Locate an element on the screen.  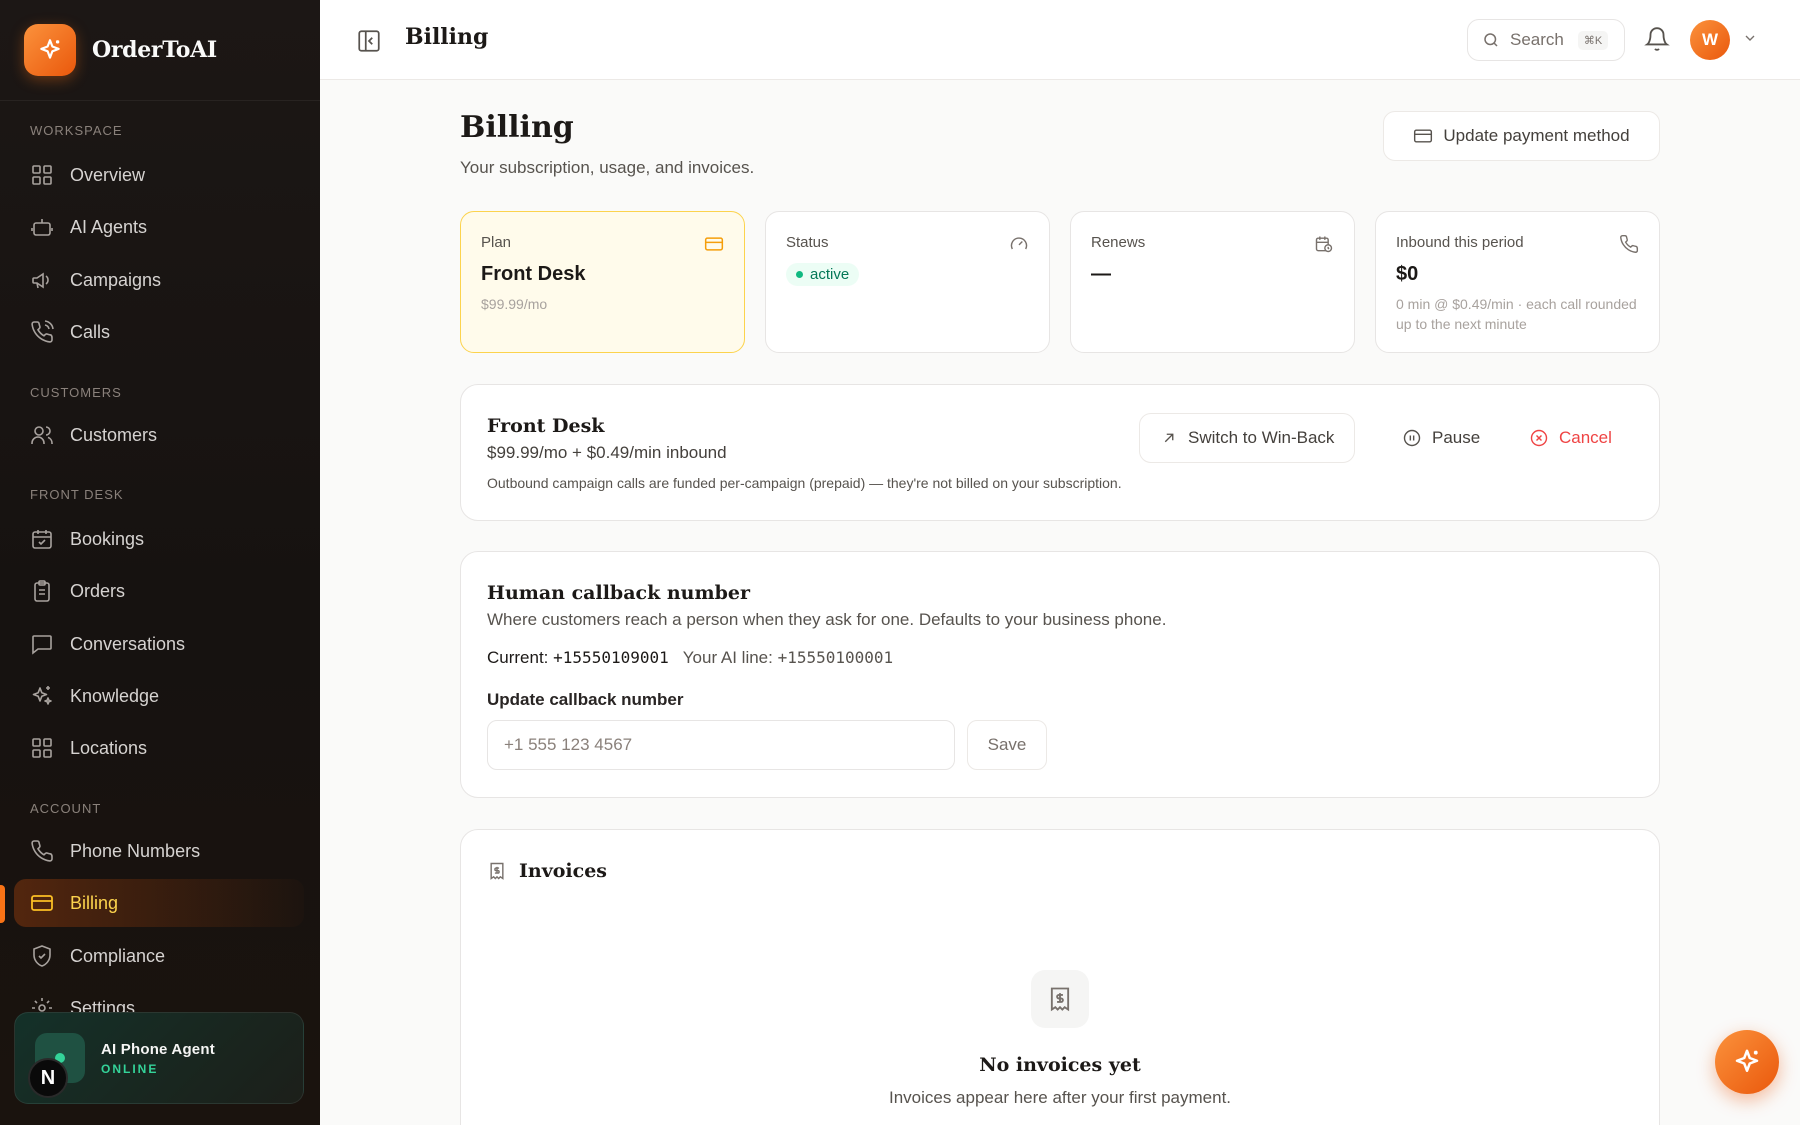
stat-label: Plan is located at coordinates (496, 242).